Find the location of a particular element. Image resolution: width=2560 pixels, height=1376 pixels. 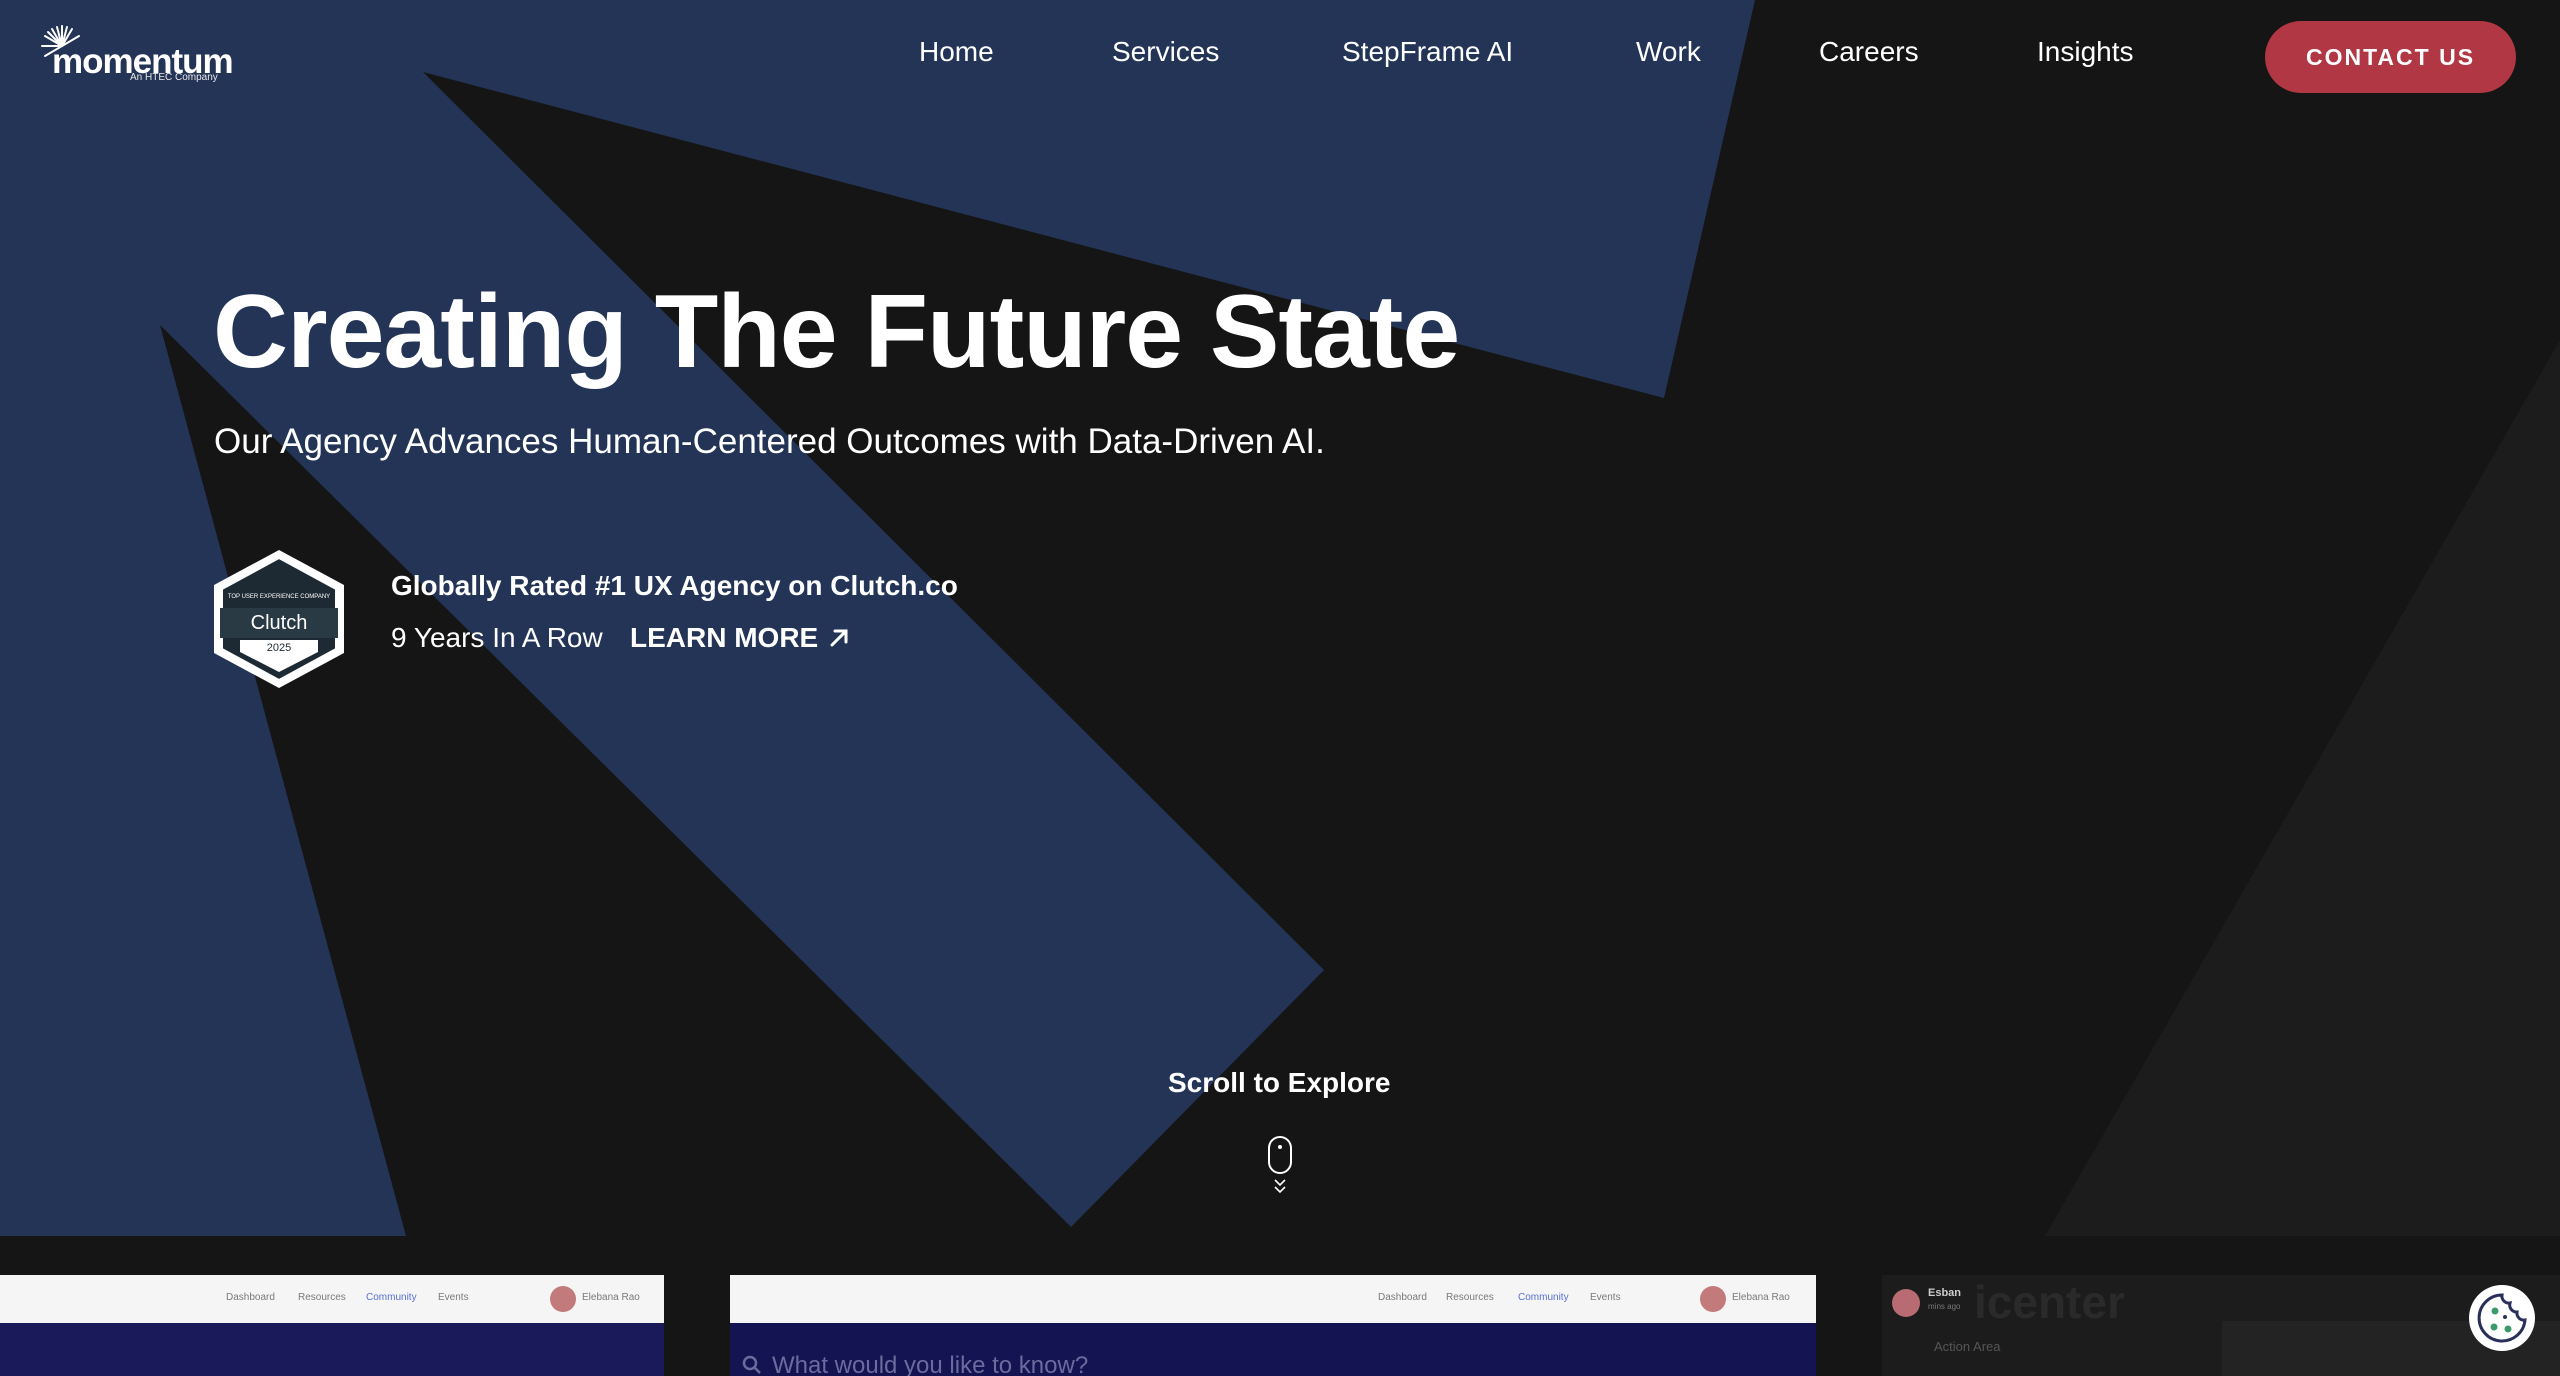

nav-item-stepframe-ai: StepFrame AI is located at coordinates (1427, 52).